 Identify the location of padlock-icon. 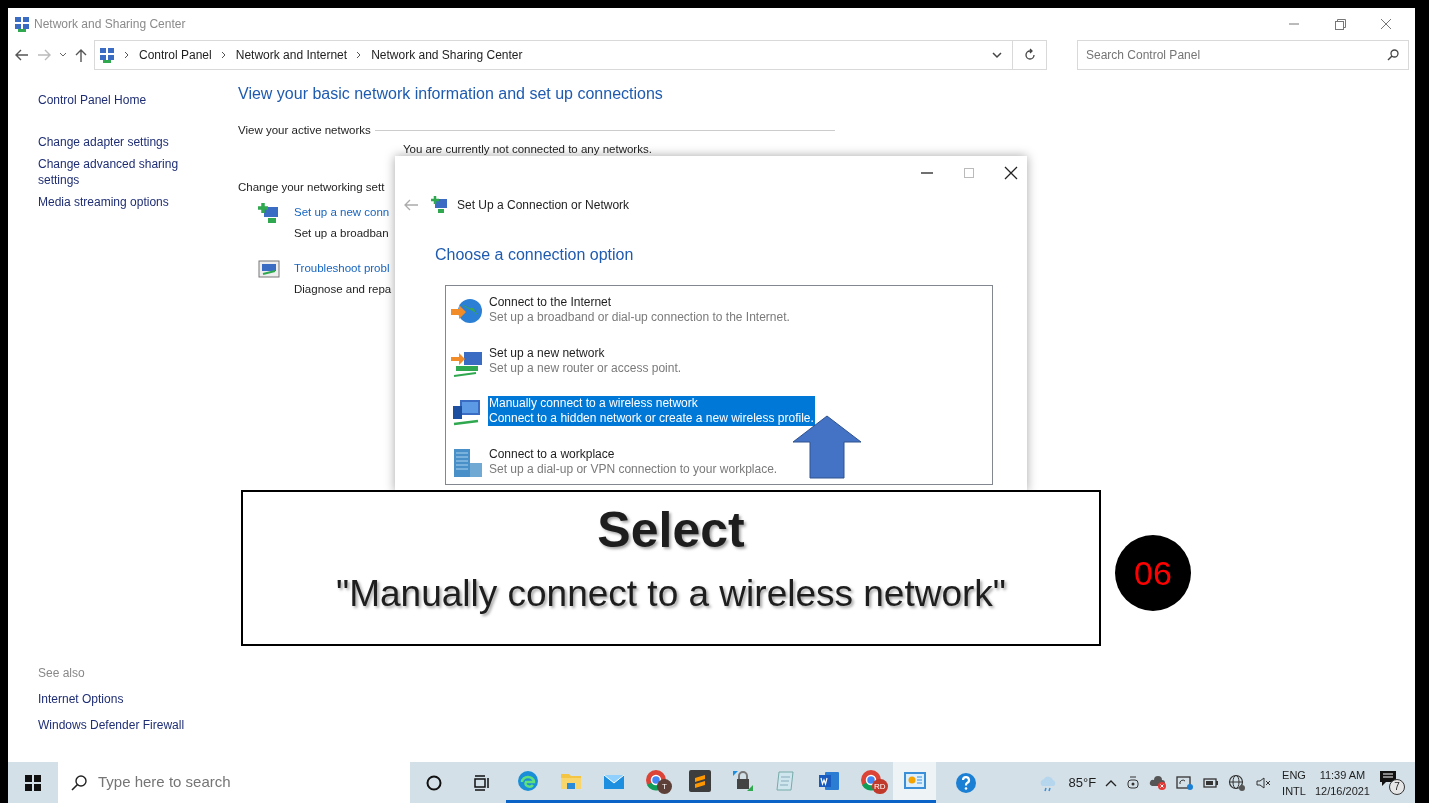
(742, 781).